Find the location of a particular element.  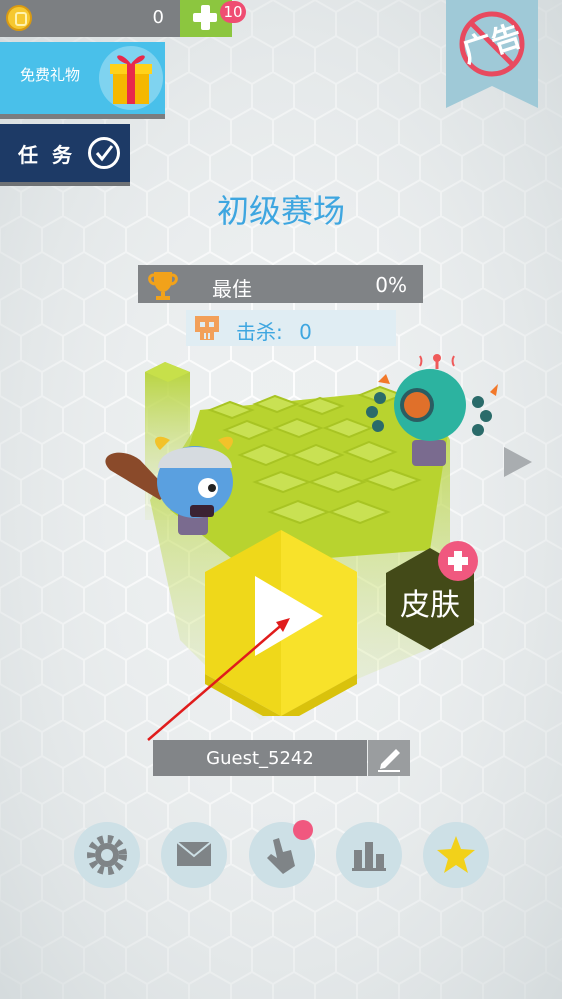

leaderboard-icon is located at coordinates (369, 856).